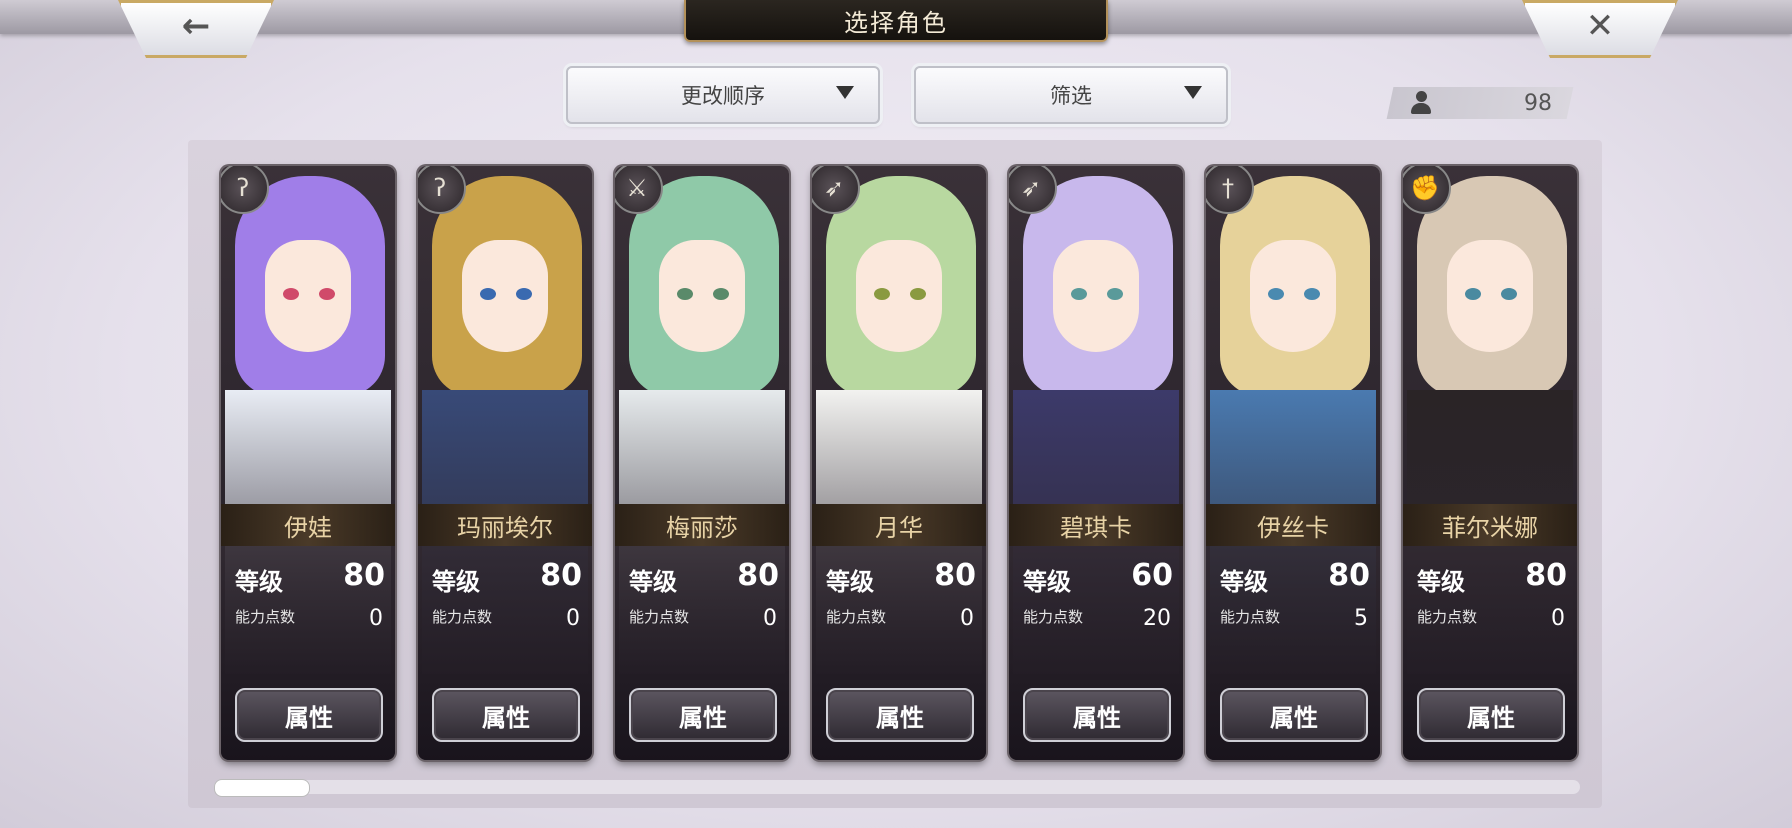  I want to click on character-stats: 等级 60 能力点数 20 属性, so click(1096, 653).